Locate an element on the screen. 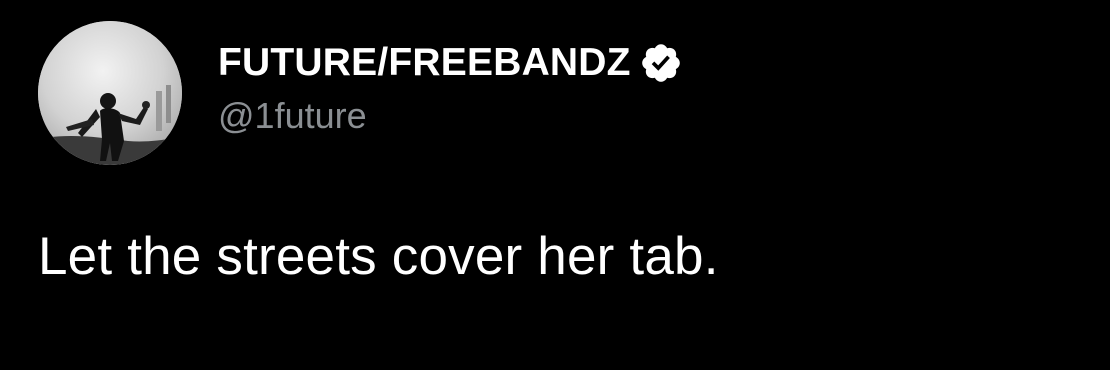 The image size is (1110, 370). author-display-name: FUTURE/FREEBANDZ is located at coordinates (424, 63).